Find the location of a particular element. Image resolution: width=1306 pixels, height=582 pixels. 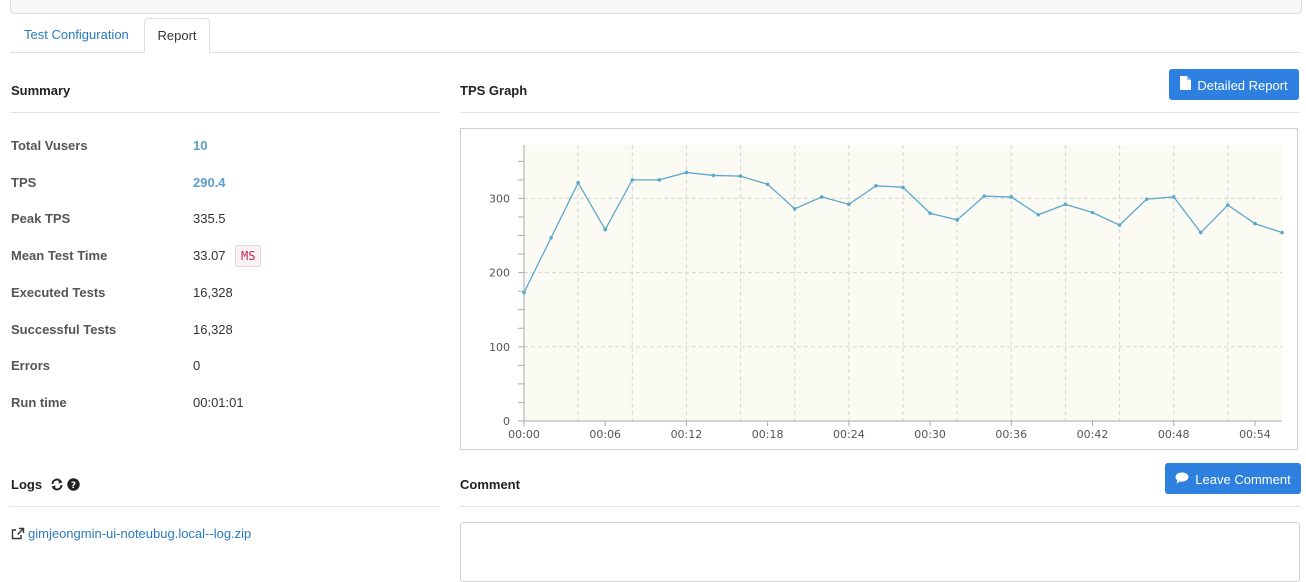

x-tick-label: 00:54 is located at coordinates (1255, 434).